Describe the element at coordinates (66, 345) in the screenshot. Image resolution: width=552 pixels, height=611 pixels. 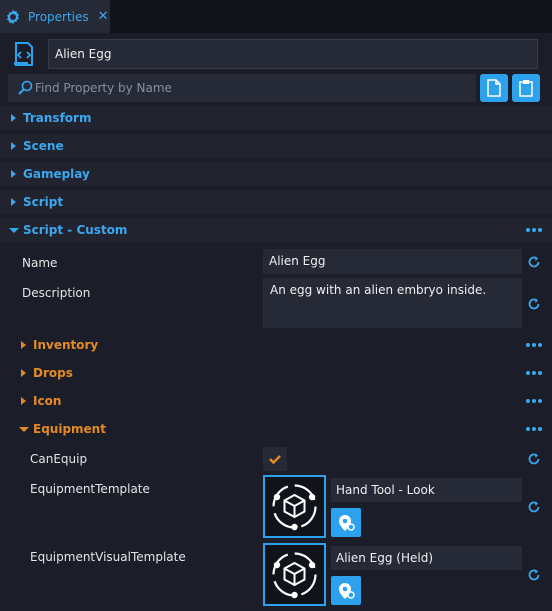
I see `group-label: Inventory` at that location.